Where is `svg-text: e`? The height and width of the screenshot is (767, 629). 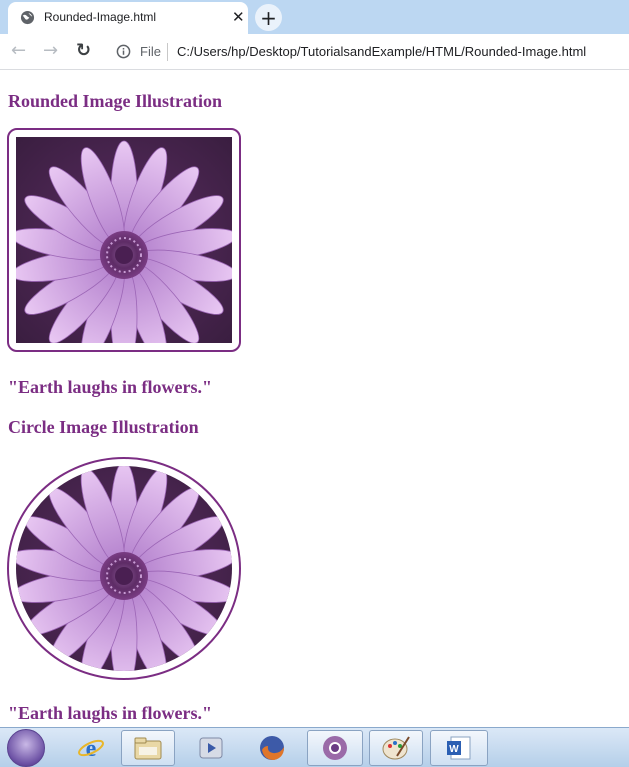 svg-text: e is located at coordinates (91, 749).